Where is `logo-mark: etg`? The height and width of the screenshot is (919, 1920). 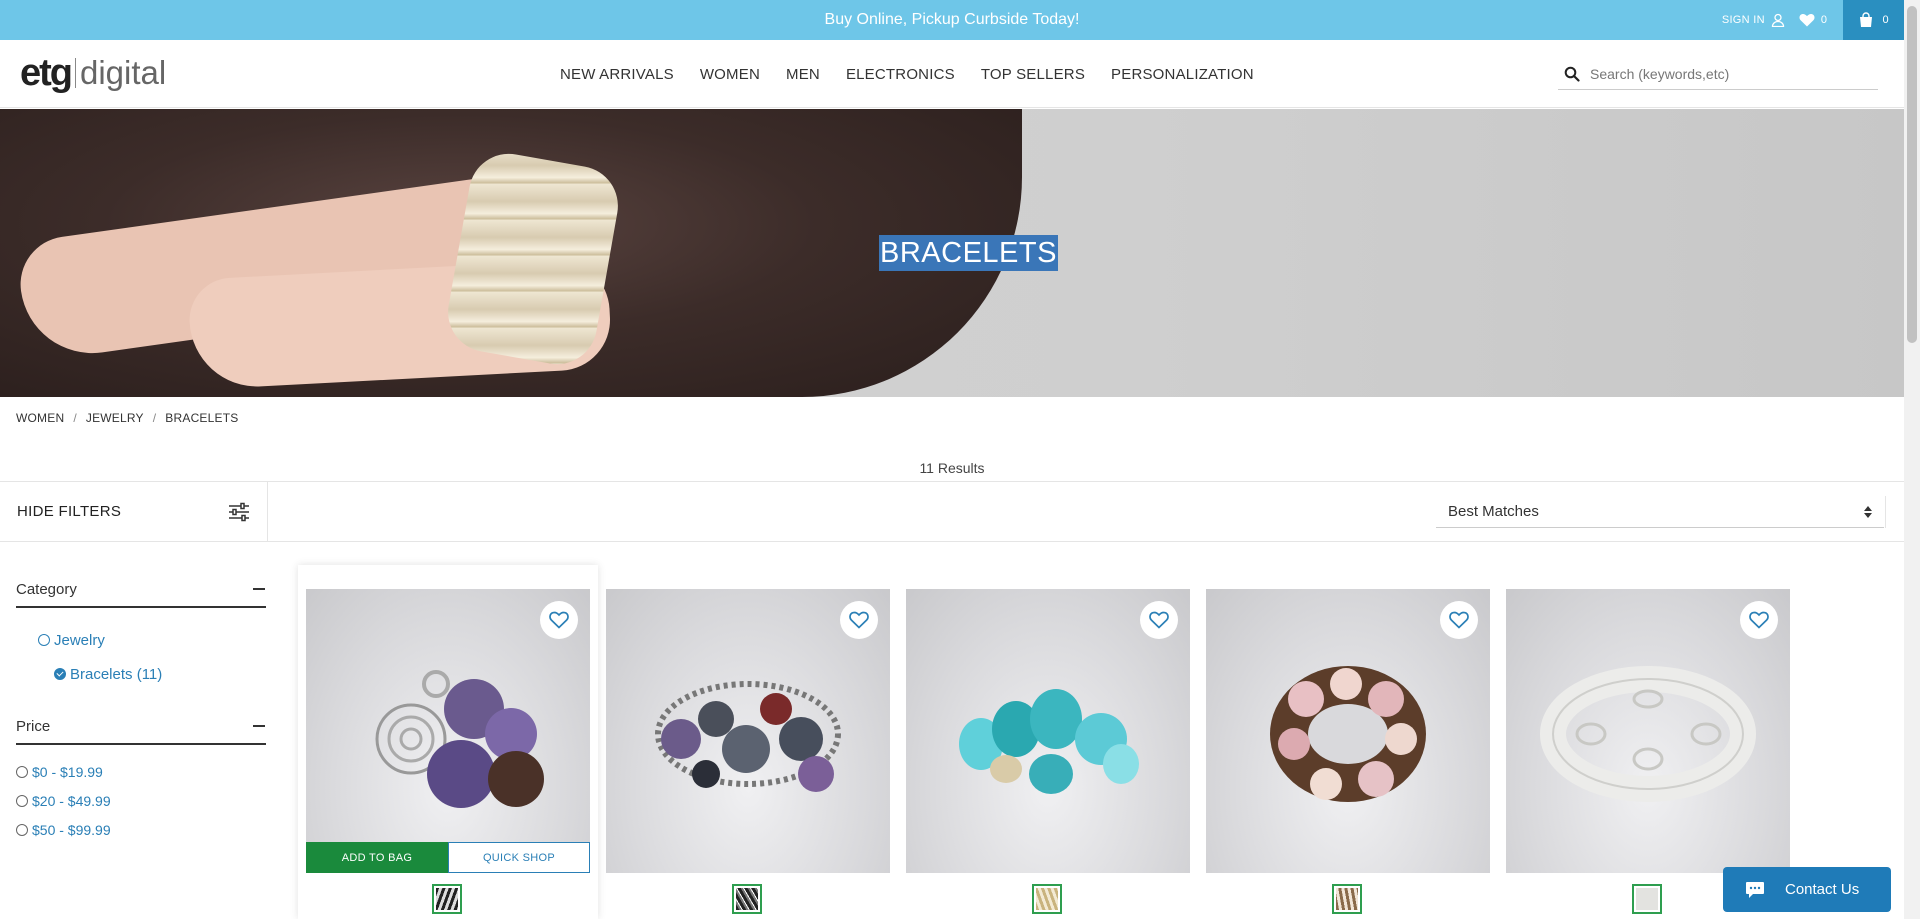
logo-mark: etg is located at coordinates (46, 72).